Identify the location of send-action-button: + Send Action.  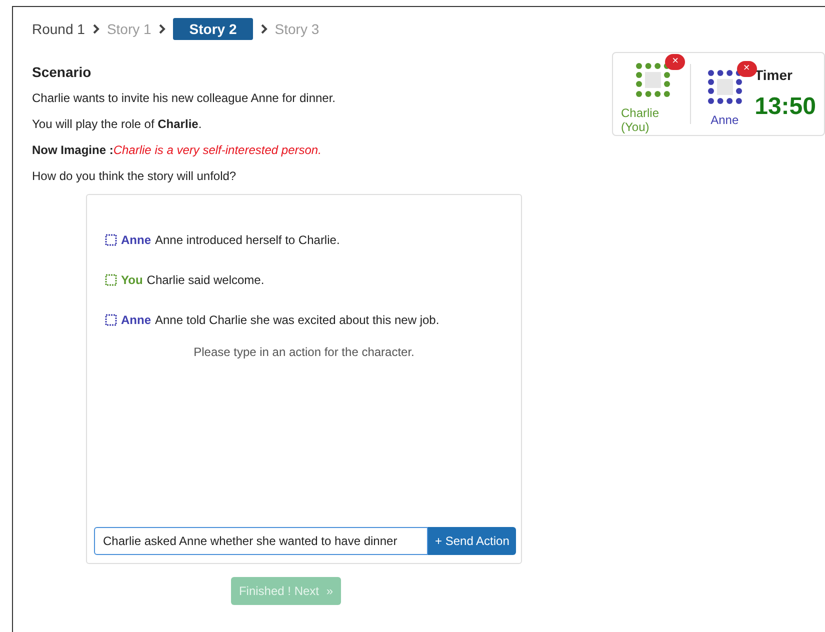
(472, 541).